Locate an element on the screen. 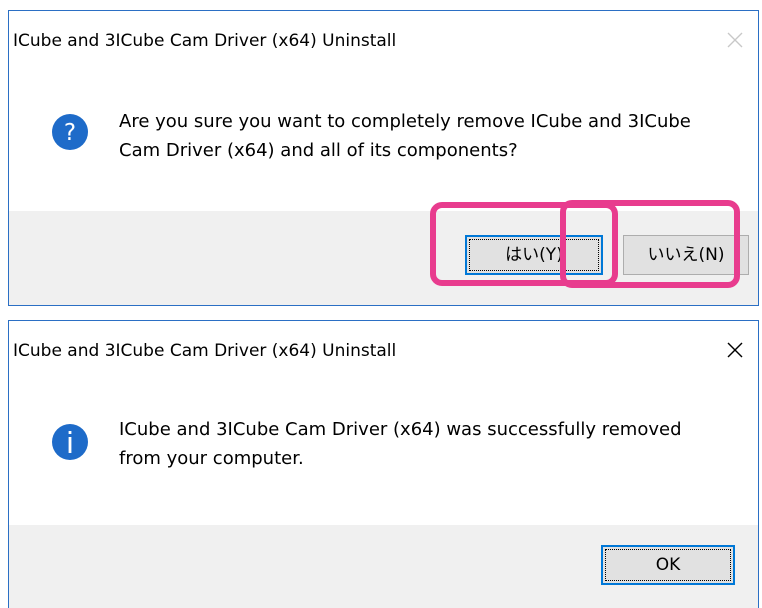  no-button: いいえ(N) is located at coordinates (686, 255).